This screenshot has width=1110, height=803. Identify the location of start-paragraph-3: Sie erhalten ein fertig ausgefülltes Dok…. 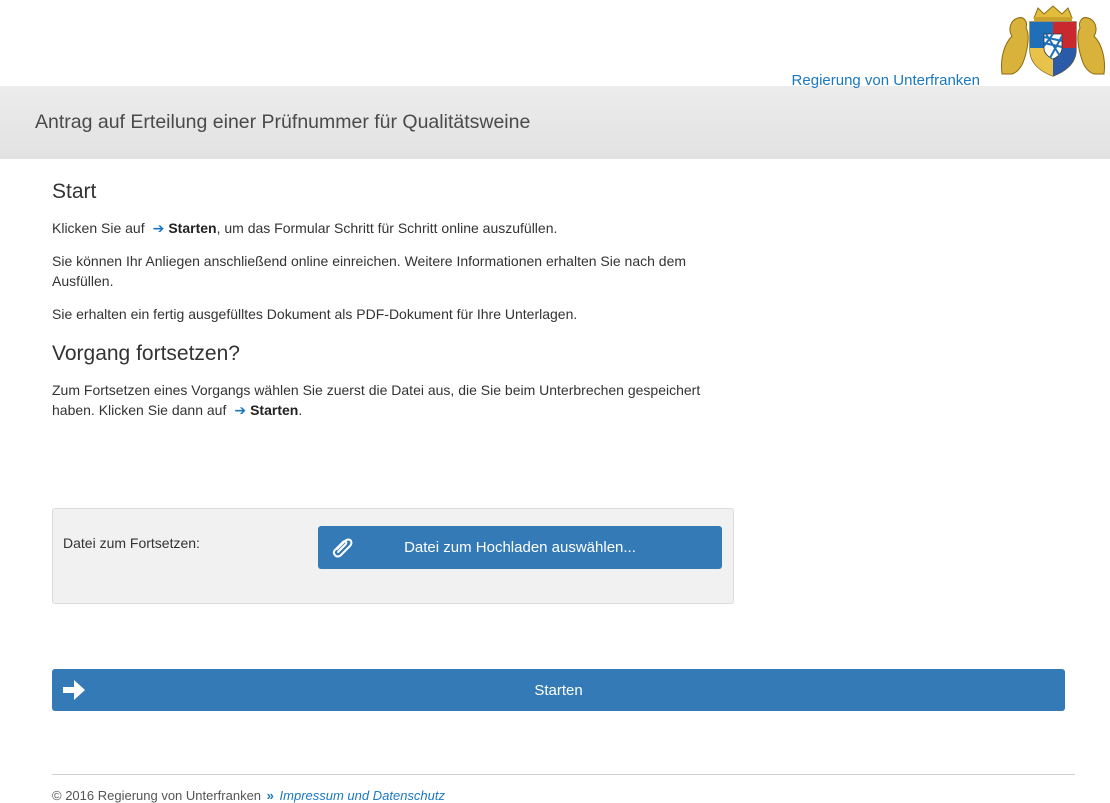
(315, 314).